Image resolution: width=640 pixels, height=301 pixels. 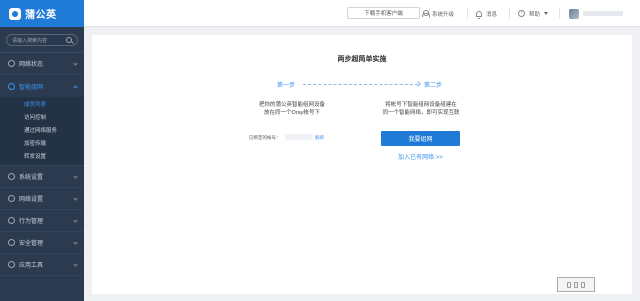 What do you see at coordinates (443, 14) in the screenshot?
I see `system-upgrade-label: 系统升级` at bounding box center [443, 14].